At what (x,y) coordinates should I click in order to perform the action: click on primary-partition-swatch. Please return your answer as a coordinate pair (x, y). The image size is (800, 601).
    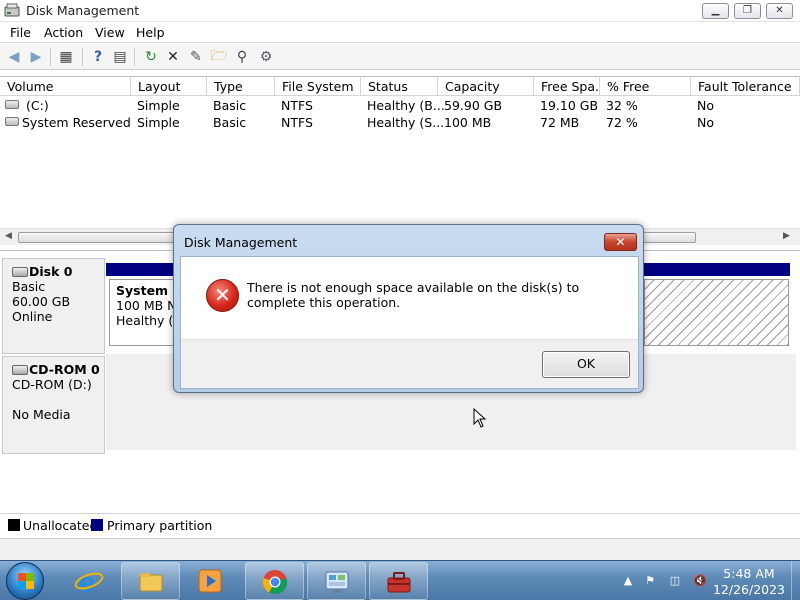
    Looking at the image, I should click on (97, 525).